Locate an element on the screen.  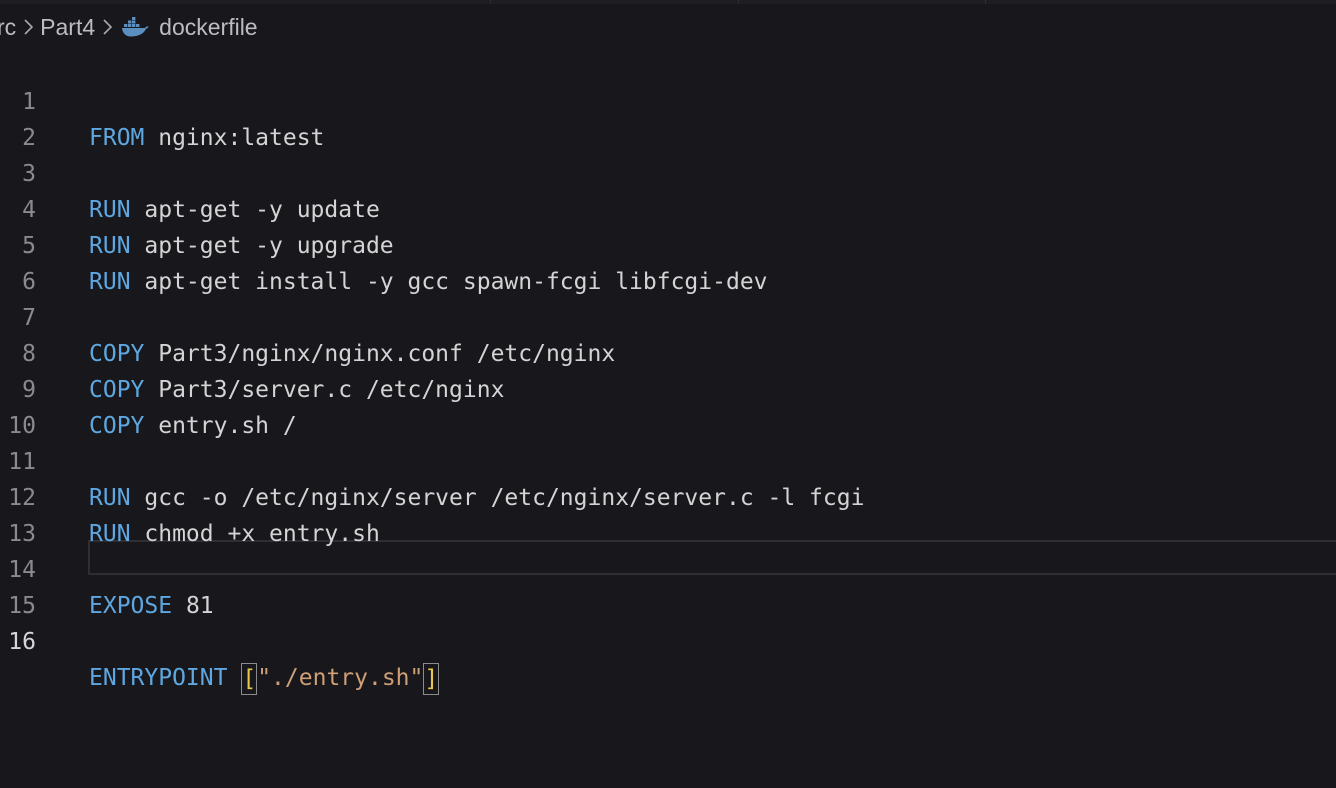
code-line: 9 COPY entry.sh / is located at coordinates (668, 387).